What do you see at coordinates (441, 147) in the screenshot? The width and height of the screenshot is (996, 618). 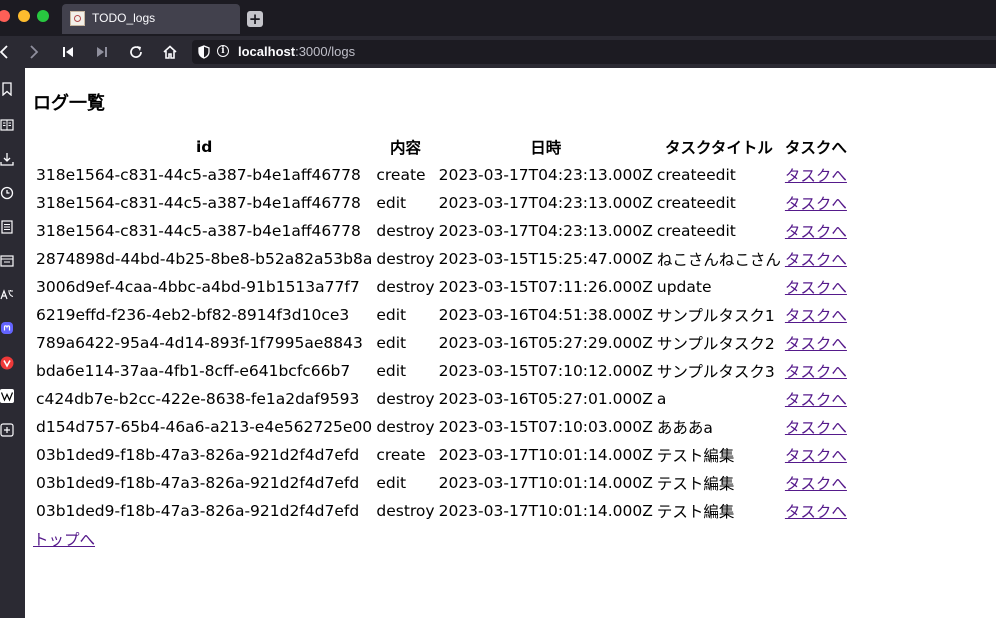 I see `table-header-row: id 内容 日時 タスクタイトル タスクへ` at bounding box center [441, 147].